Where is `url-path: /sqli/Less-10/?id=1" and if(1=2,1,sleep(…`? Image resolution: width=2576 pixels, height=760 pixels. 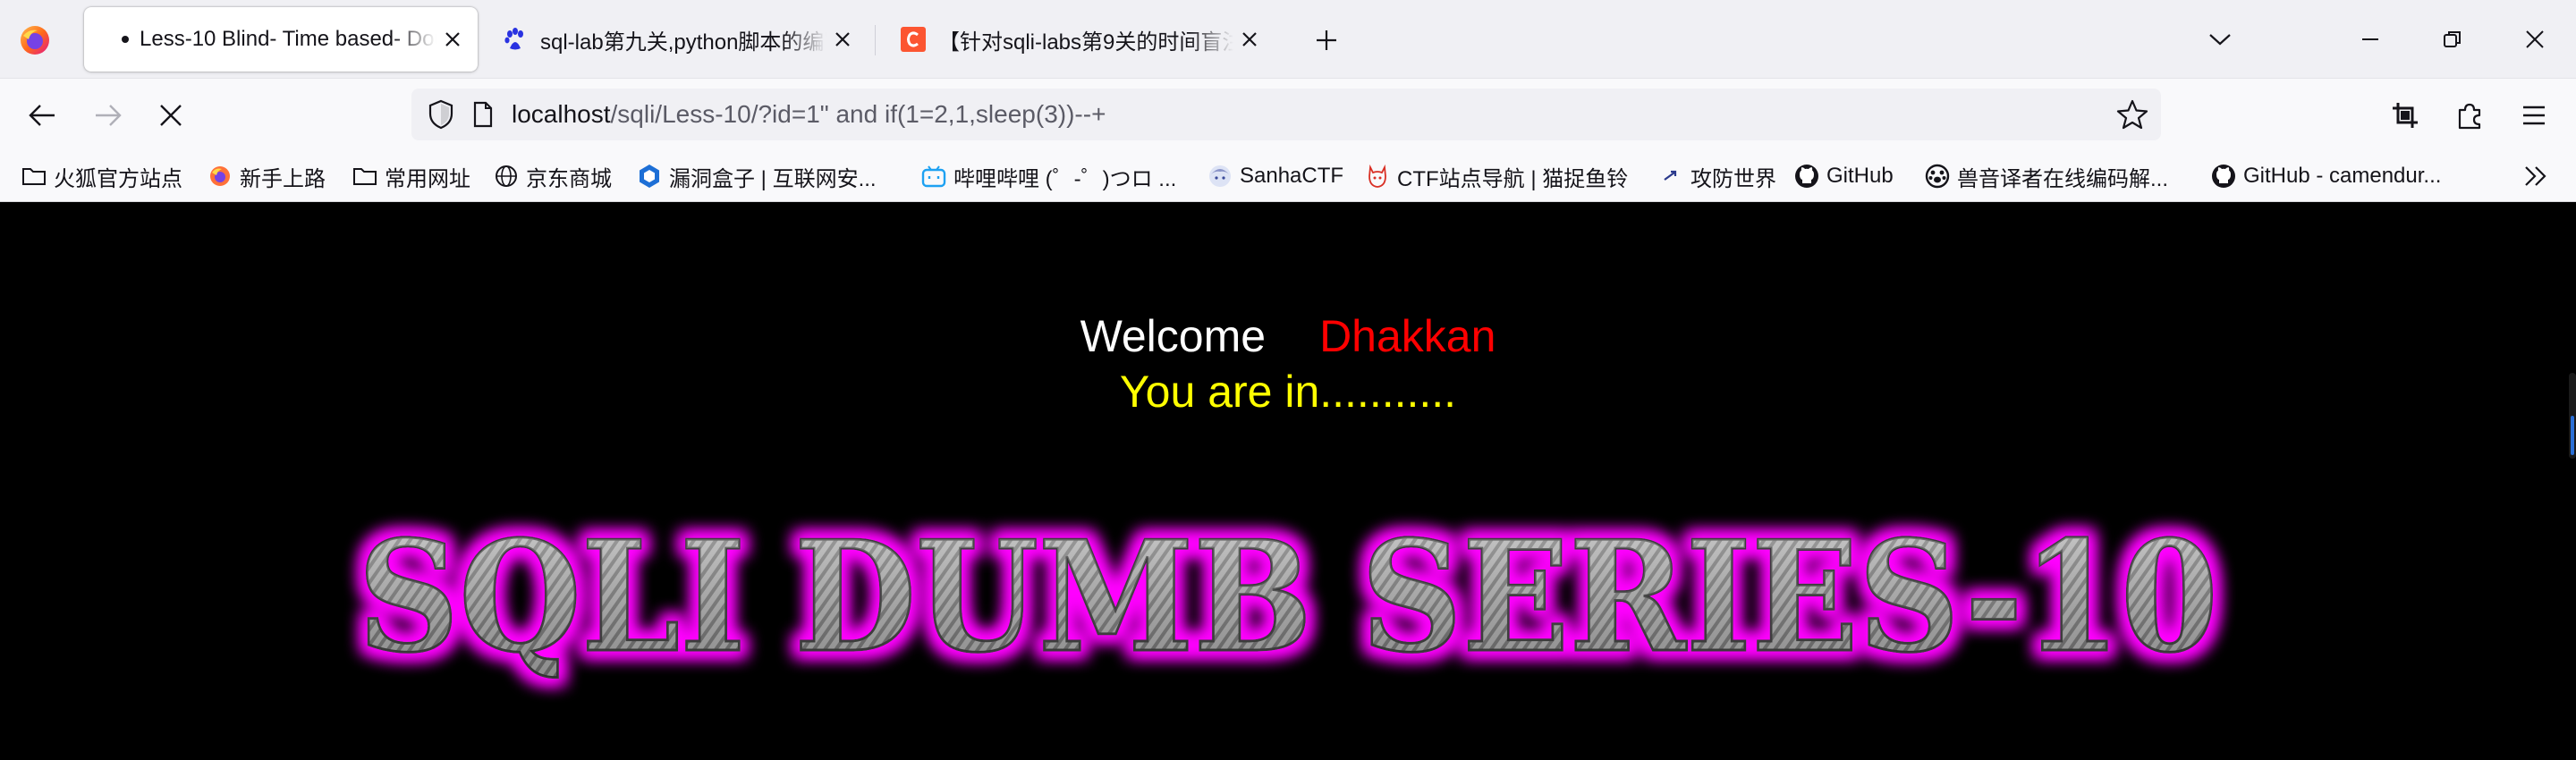 url-path: /sqli/Less-10/?id=1" and if(1=2,1,sleep(… is located at coordinates (858, 114).